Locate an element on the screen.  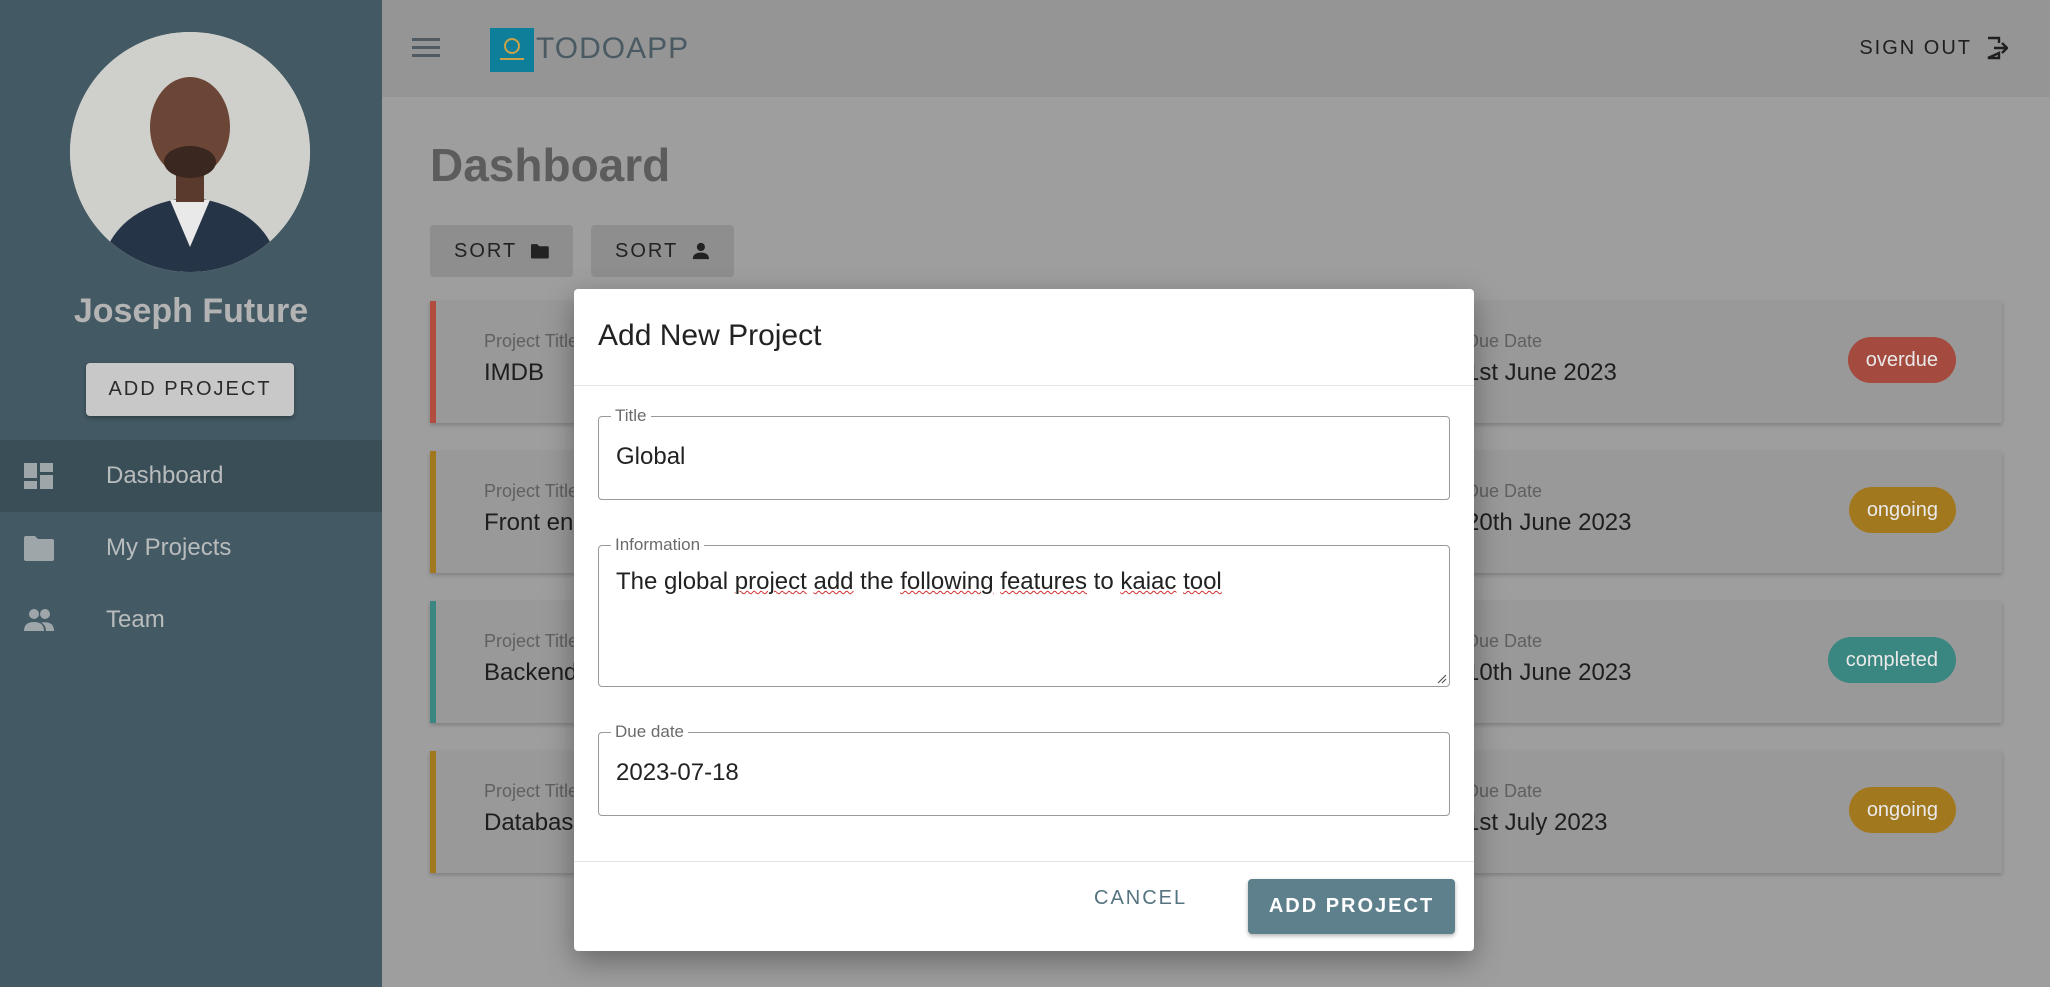
due-date: 20th June 2023 is located at coordinates (1549, 522).